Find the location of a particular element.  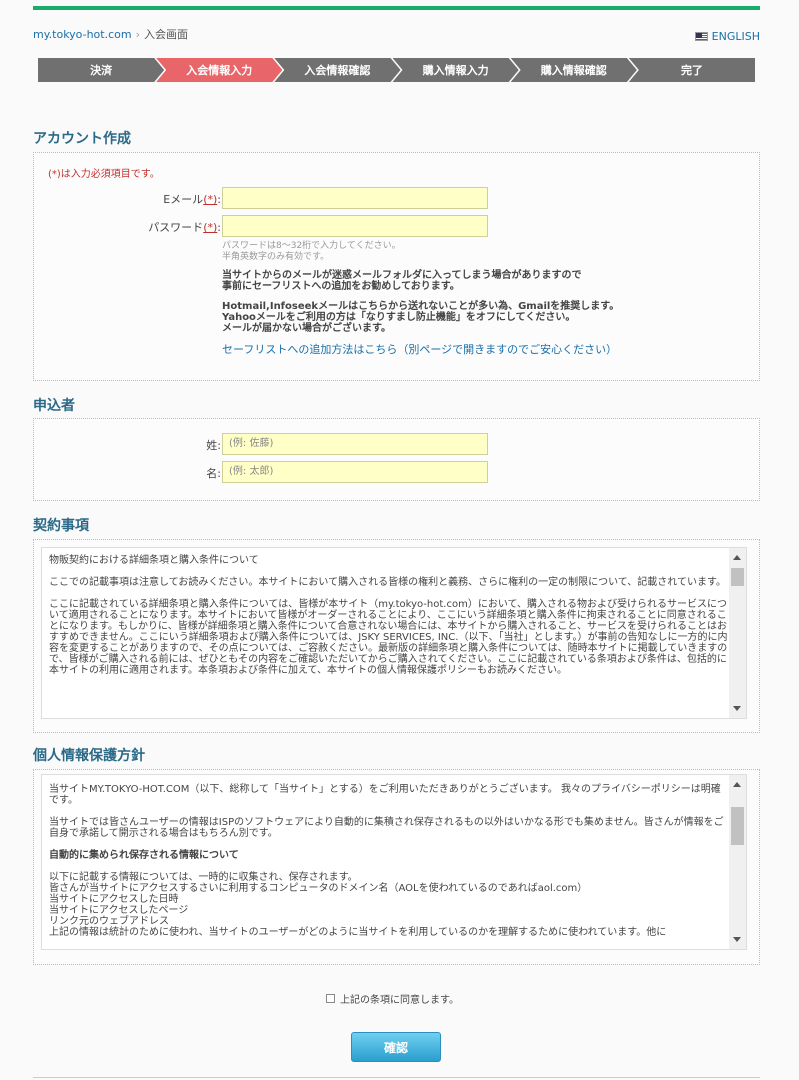

progress-steps: 決済 入会情報入力 入会情報確認 購入情報入力 購入情報確認 完了 is located at coordinates (397, 70).